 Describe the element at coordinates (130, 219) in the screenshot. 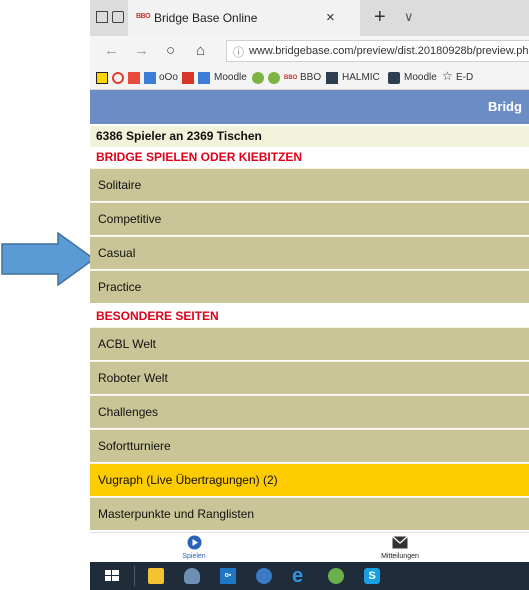

I see `menu-item-label: Competitive` at that location.